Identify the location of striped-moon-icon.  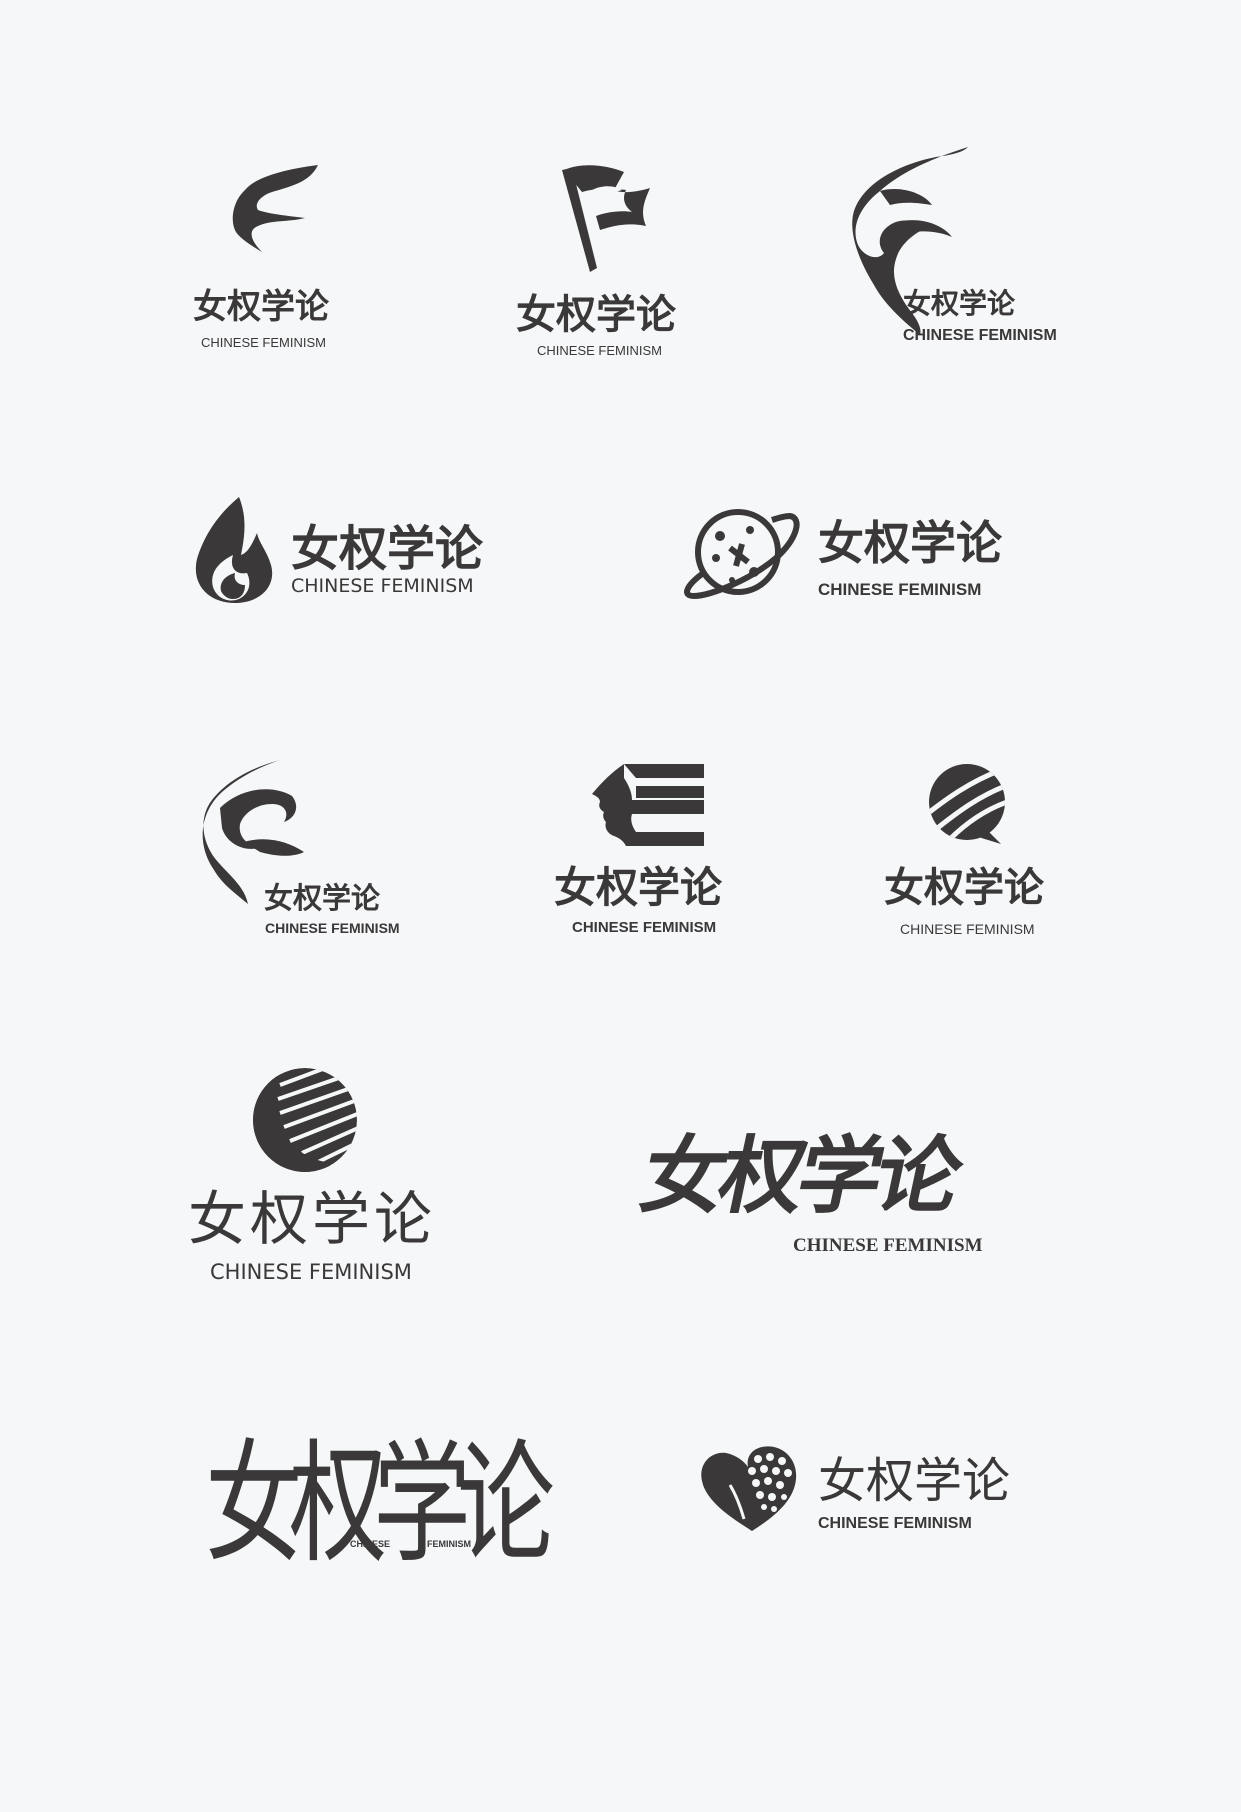
(305, 1120).